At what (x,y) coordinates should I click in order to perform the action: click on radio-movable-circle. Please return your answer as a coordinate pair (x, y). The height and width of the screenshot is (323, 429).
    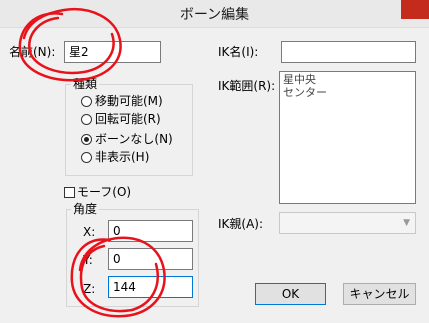
    Looking at the image, I should click on (86, 101).